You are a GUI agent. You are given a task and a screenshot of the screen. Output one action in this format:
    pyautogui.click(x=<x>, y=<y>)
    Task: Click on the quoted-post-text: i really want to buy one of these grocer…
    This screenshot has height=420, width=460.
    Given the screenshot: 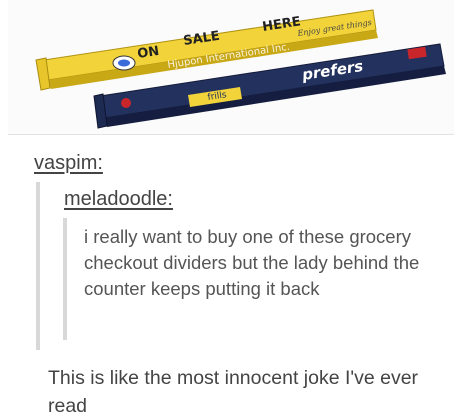 What is the action you would take?
    pyautogui.click(x=252, y=262)
    